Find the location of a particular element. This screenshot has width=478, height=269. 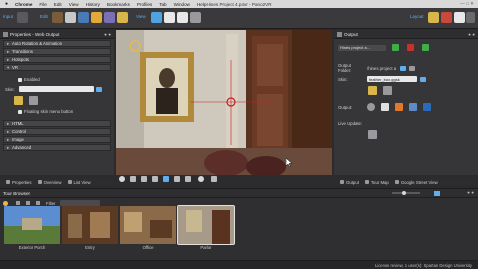

output-folder-label: Output Folder: is located at coordinates (345, 68).